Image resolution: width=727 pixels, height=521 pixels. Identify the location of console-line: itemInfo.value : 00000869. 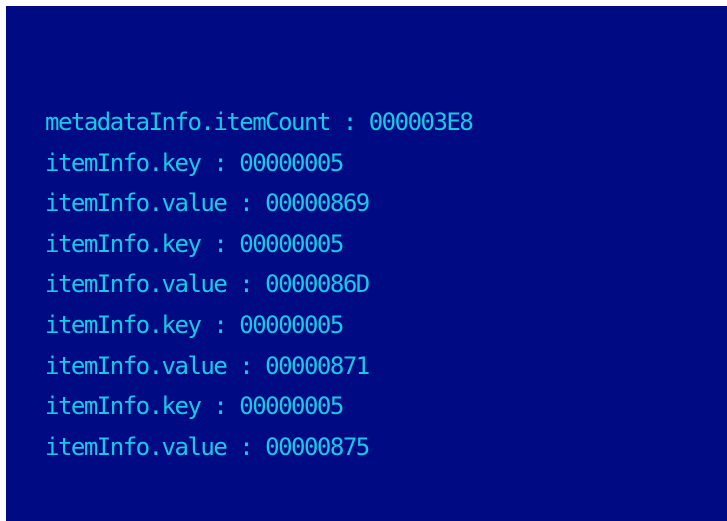
(207, 203).